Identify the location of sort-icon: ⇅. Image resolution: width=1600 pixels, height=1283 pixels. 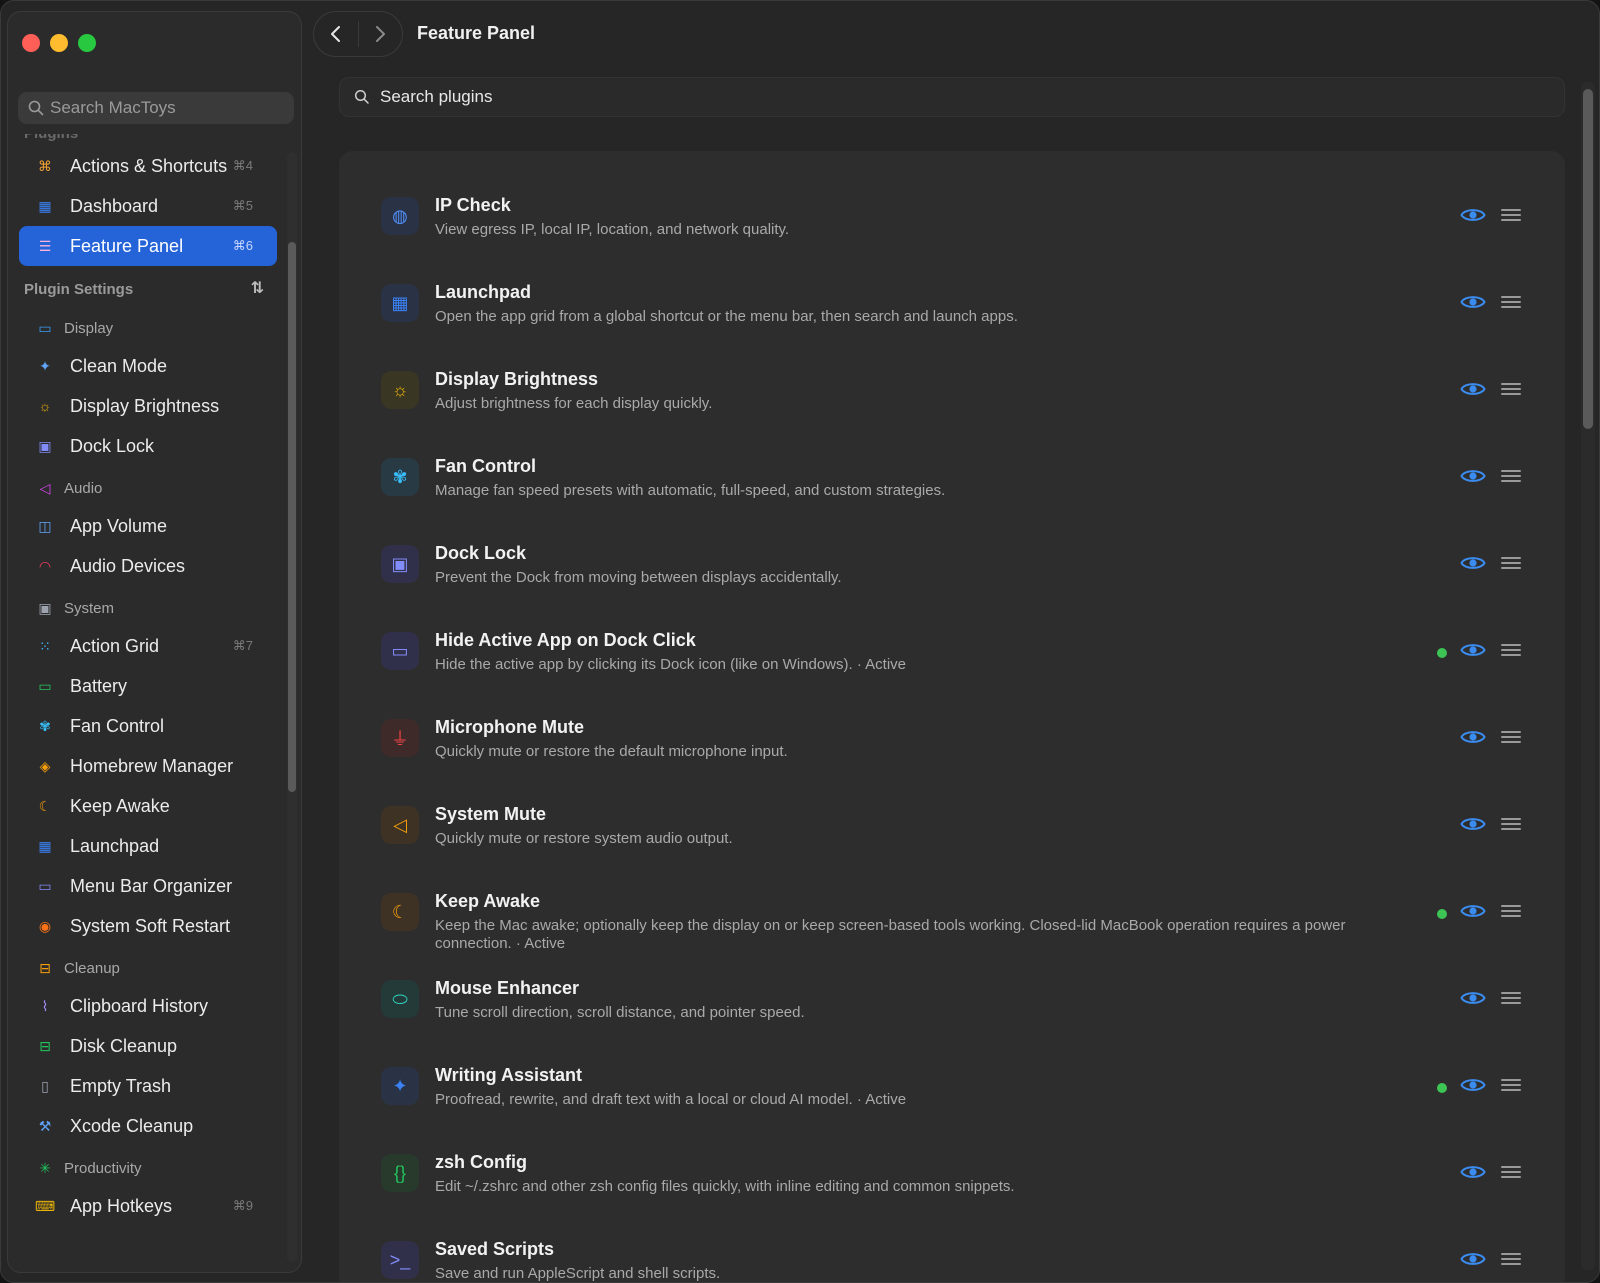
(257, 288).